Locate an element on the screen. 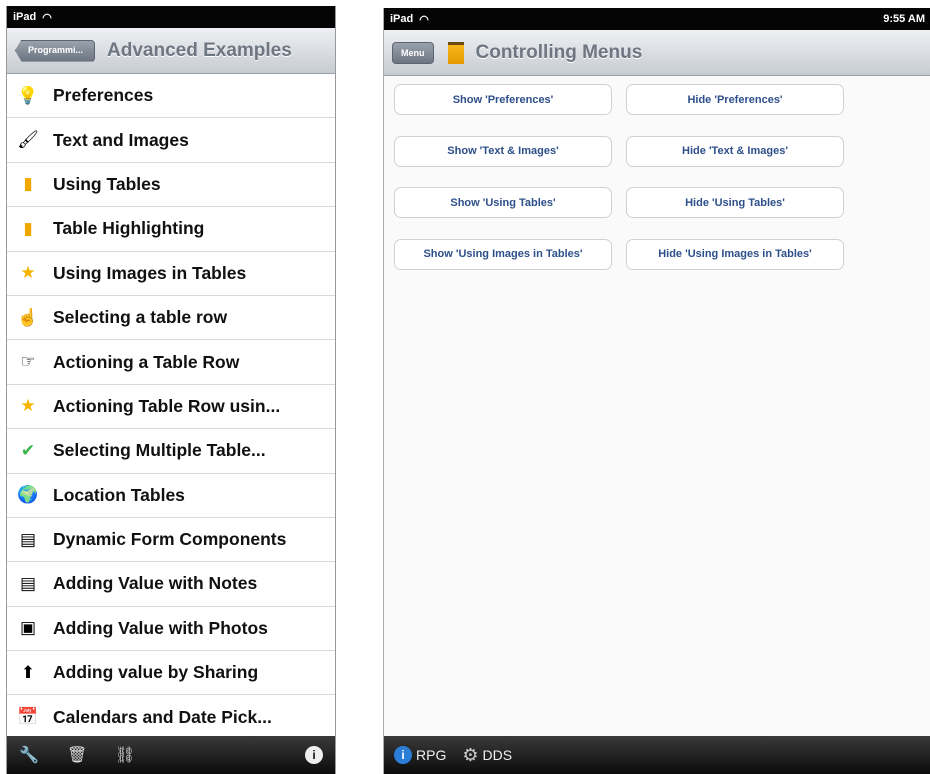 Image resolution: width=930 pixels, height=774 pixels. brush-icon: 🖌 is located at coordinates (28, 140).